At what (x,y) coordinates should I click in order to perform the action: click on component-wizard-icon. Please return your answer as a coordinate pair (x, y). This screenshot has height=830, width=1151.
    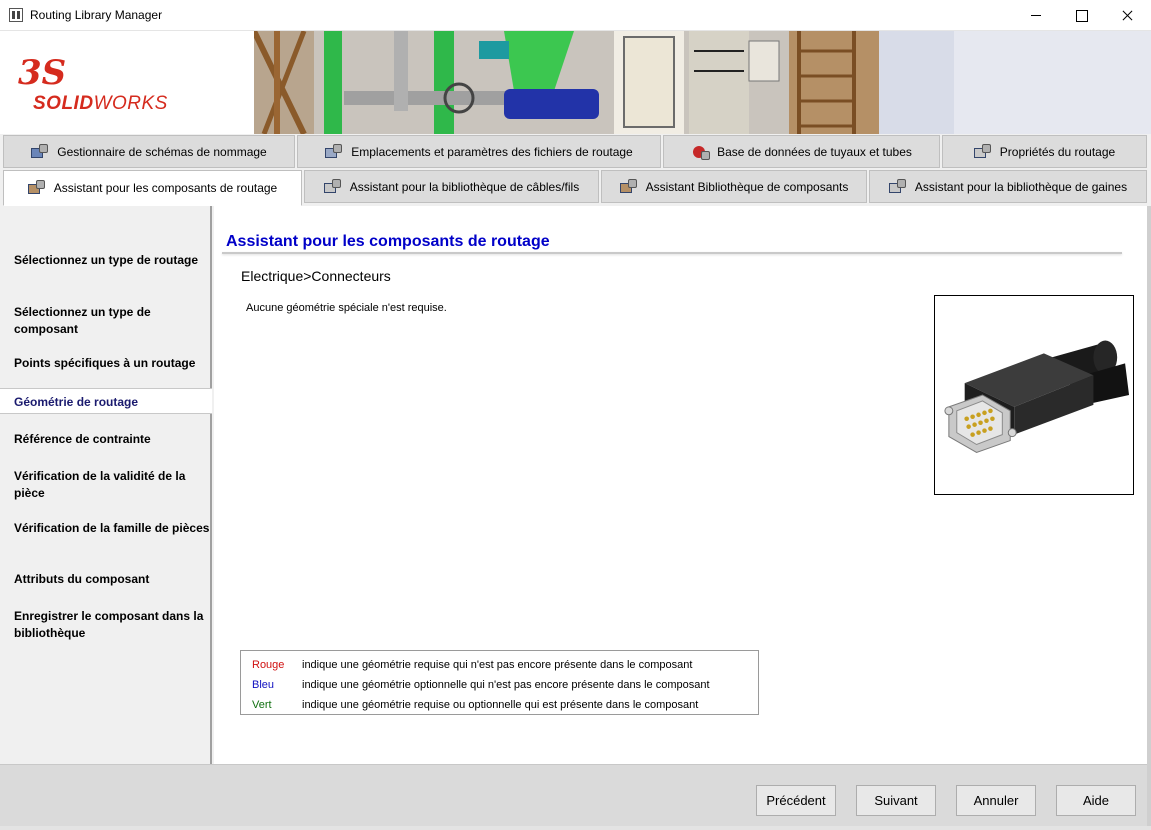
    Looking at the image, I should click on (36, 188).